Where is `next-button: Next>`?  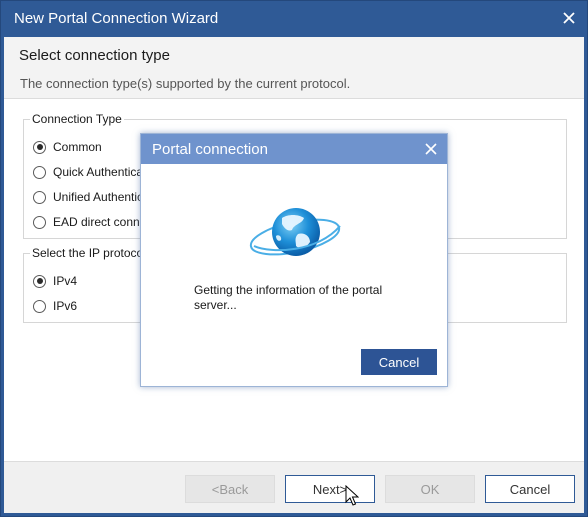
next-button: Next> is located at coordinates (330, 489).